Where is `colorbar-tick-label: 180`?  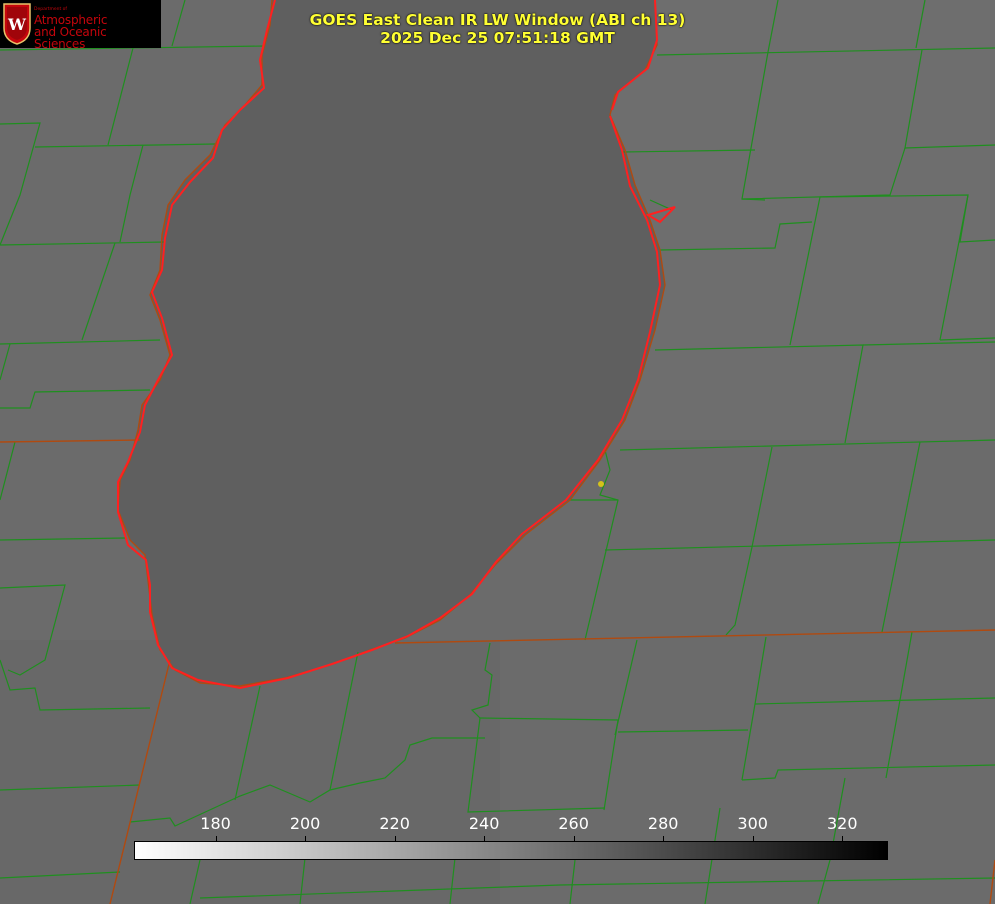
colorbar-tick-label: 180 is located at coordinates (215, 823).